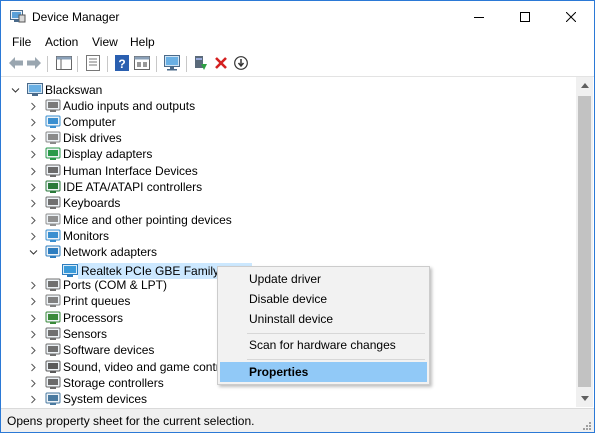 This screenshot has height=433, width=595. Describe the element at coordinates (53, 153) in the screenshot. I see `display-adapter-icon` at that location.